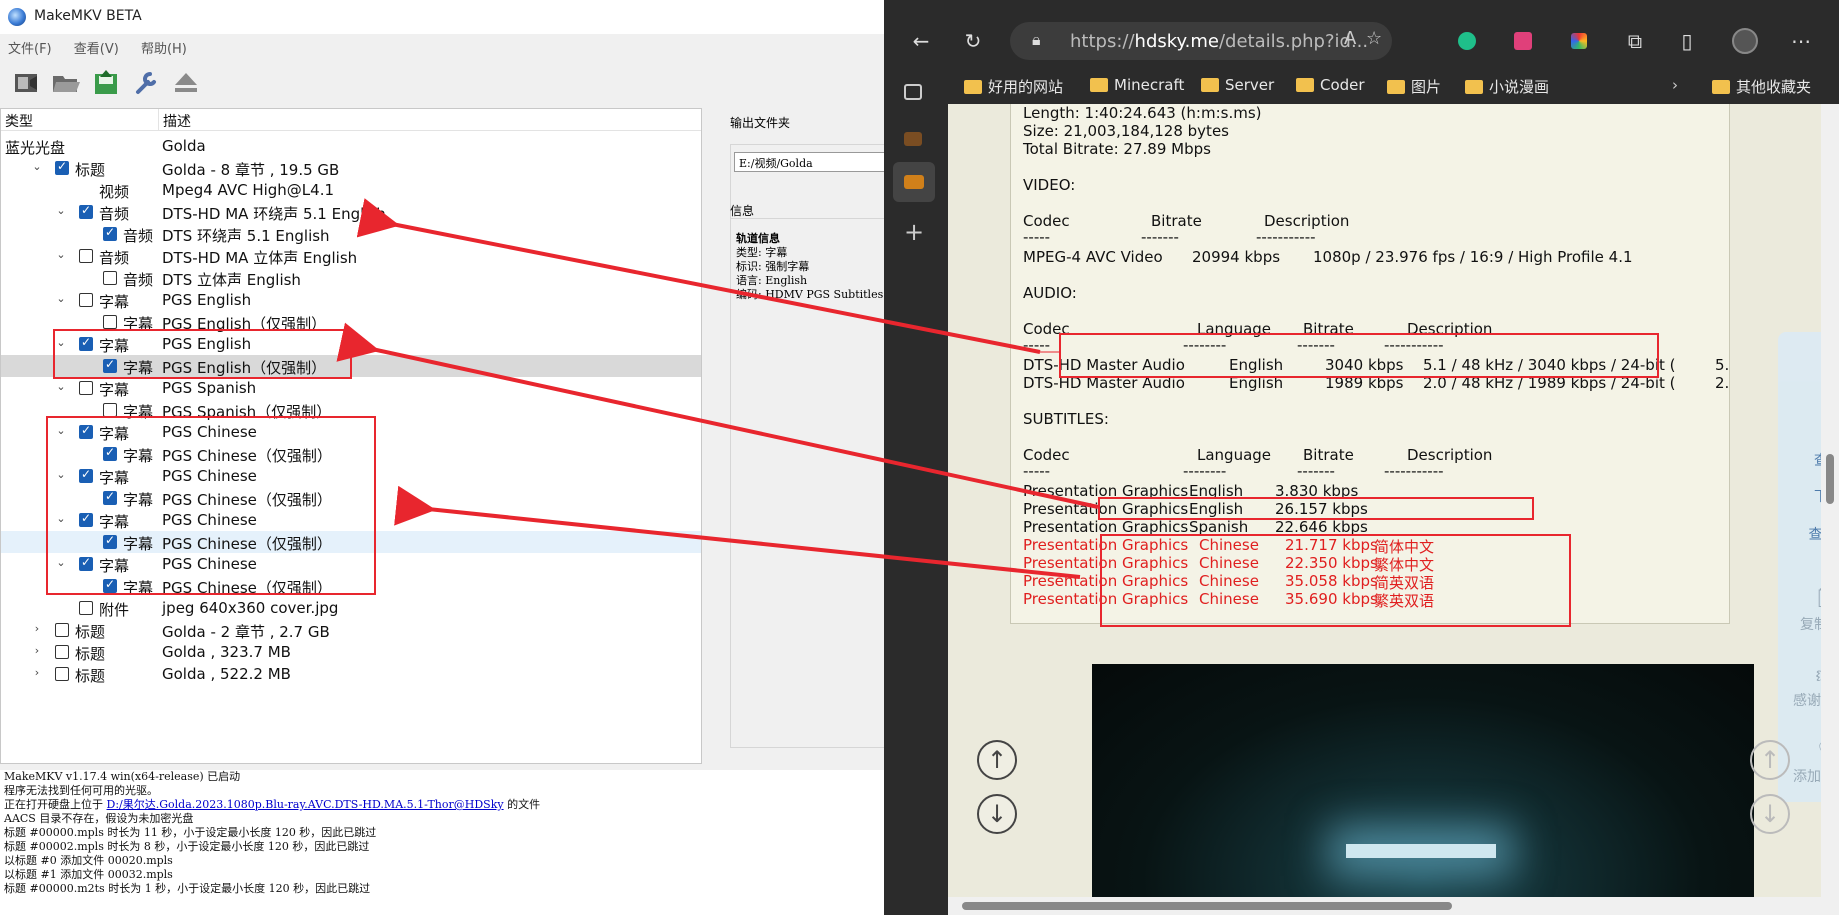 The width and height of the screenshot is (1839, 915). I want to click on tree-row: 视频 Mpeg4 AVC High@L4.1, so click(351, 190).